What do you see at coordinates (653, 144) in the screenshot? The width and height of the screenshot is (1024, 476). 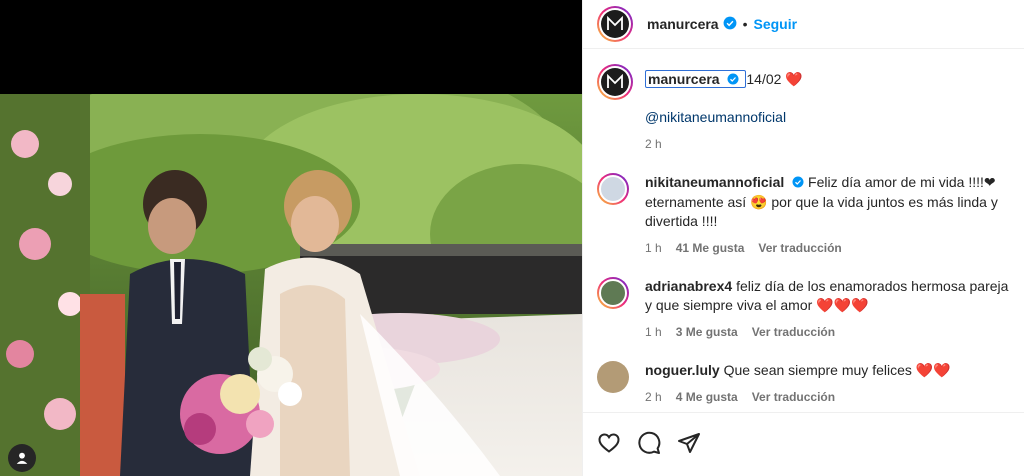 I see `caption-time: 2 h` at bounding box center [653, 144].